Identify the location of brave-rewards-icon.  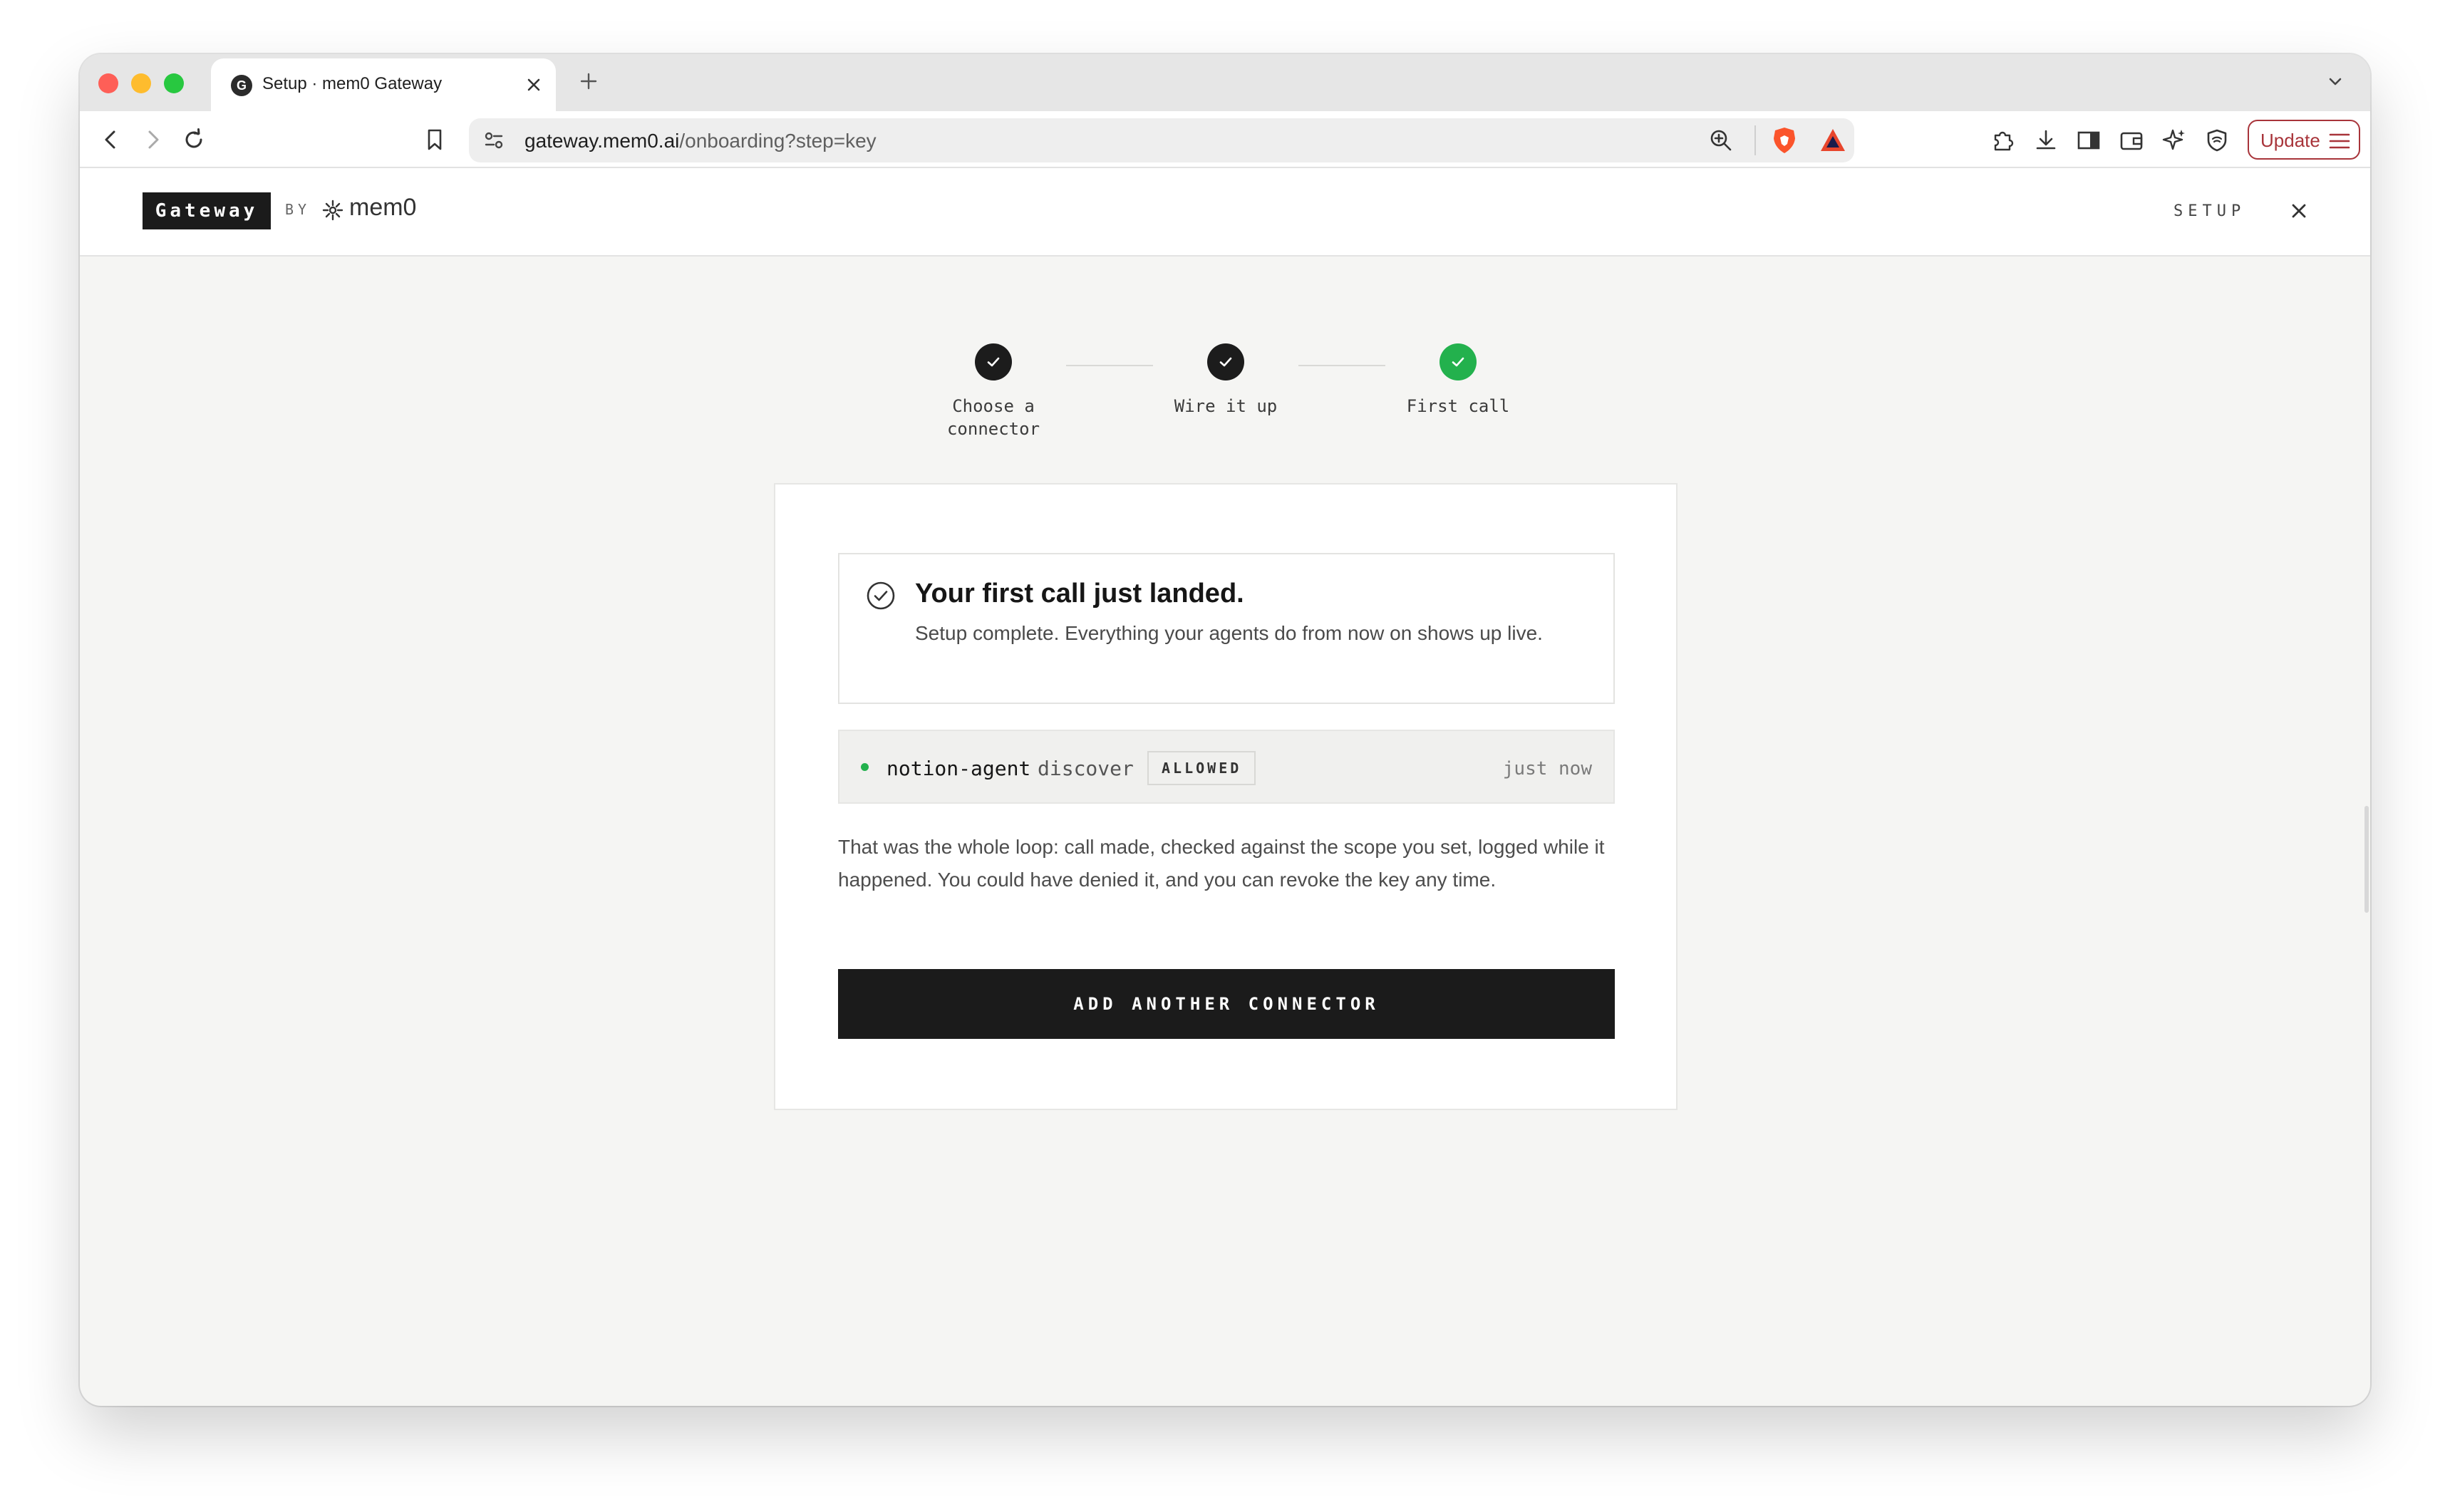
(1833, 140).